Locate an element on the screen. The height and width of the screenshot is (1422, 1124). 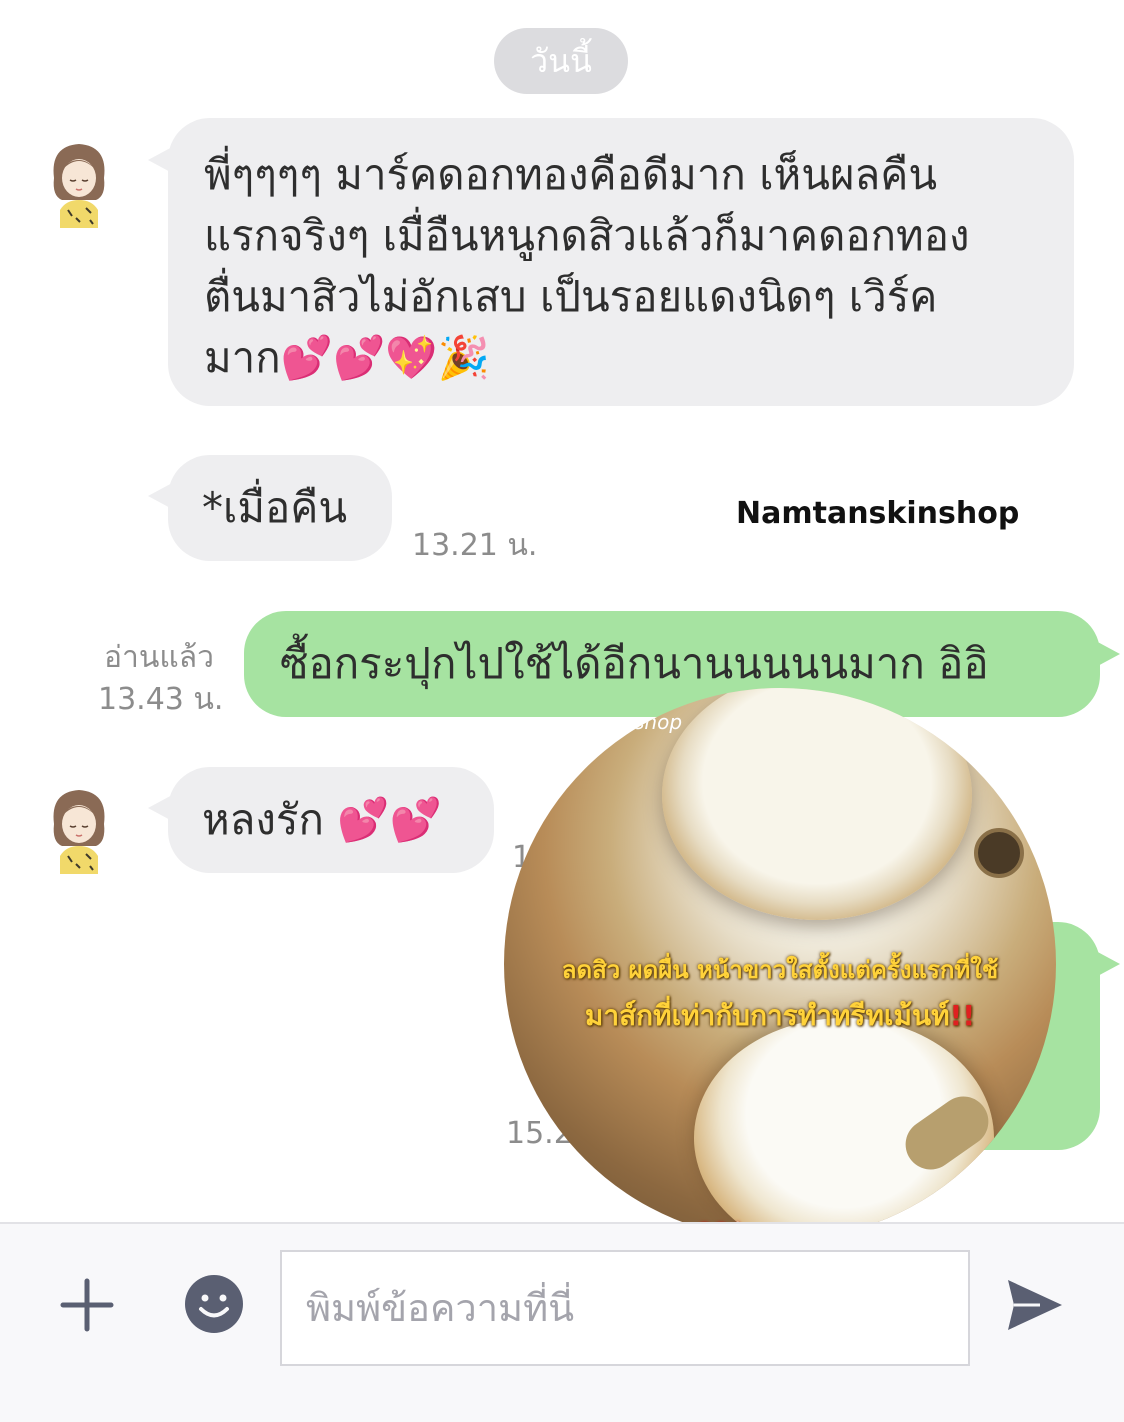
message-text: หลงรัก 💕💕 is located at coordinates (322, 819).